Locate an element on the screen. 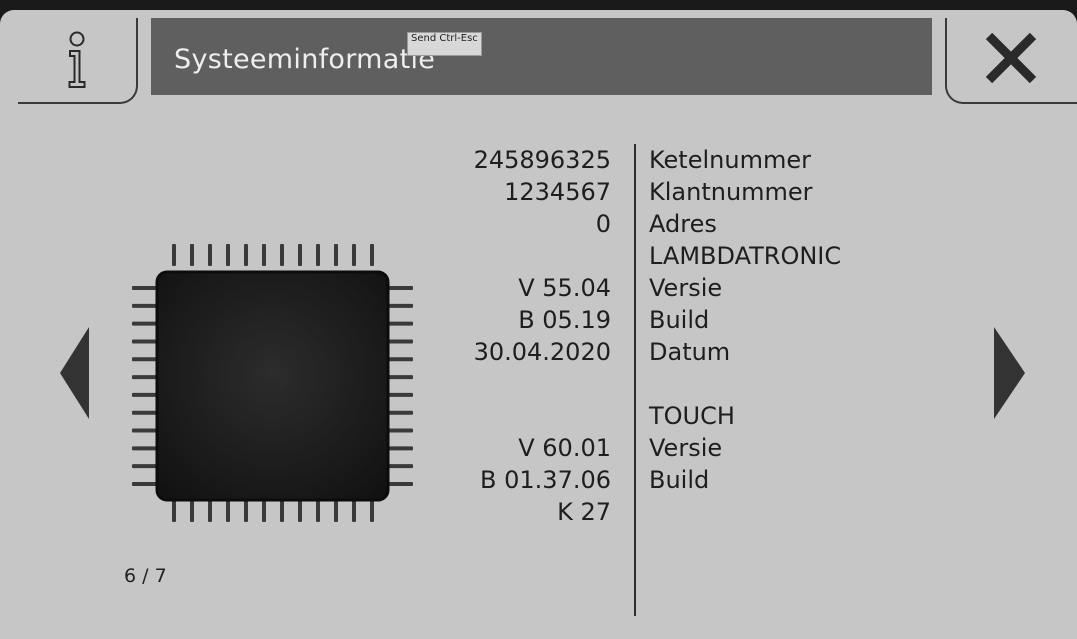  page-title: Systeeminformatie is located at coordinates (305, 59).